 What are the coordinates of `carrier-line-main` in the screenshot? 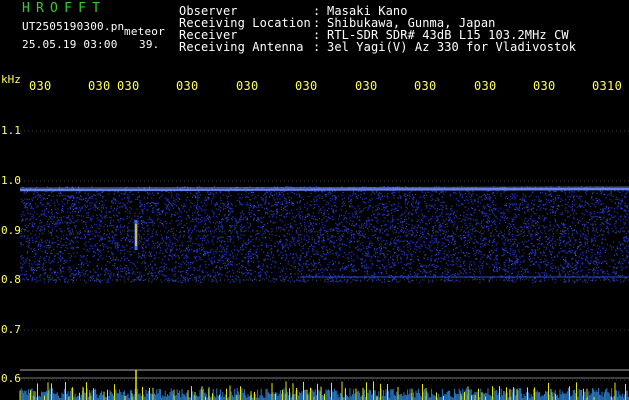 It's located at (324, 189).